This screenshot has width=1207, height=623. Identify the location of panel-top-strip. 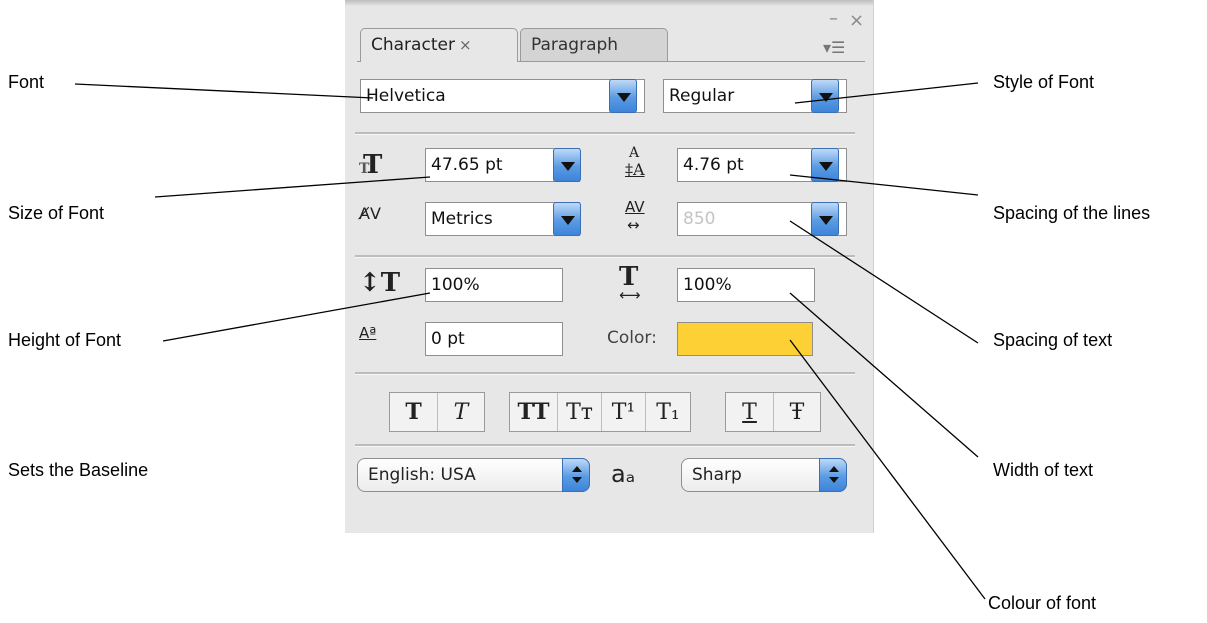
(609, 3).